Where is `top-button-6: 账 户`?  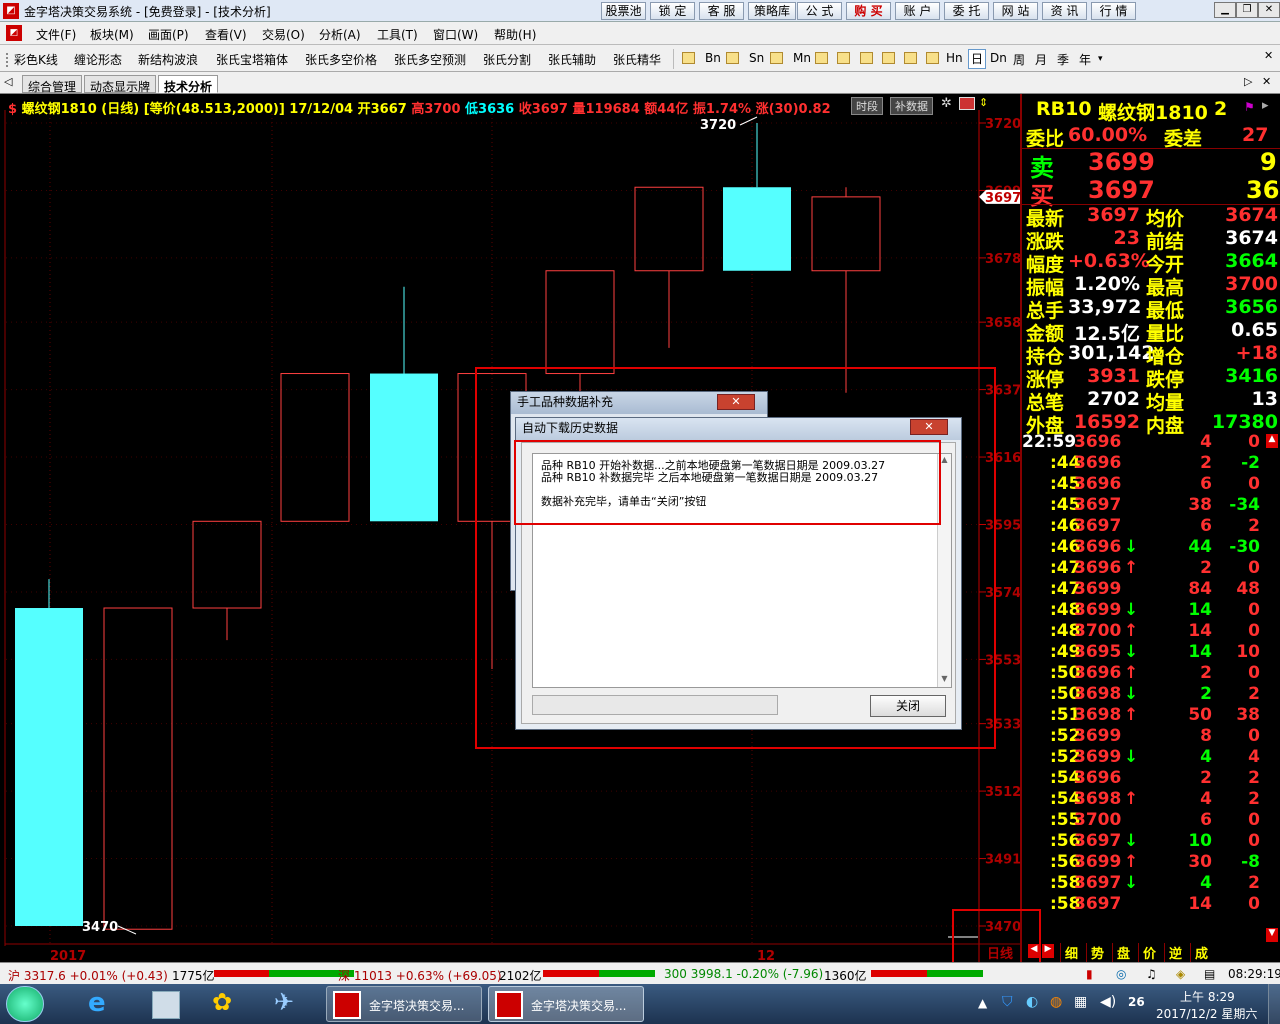 top-button-6: 账 户 is located at coordinates (917, 11).